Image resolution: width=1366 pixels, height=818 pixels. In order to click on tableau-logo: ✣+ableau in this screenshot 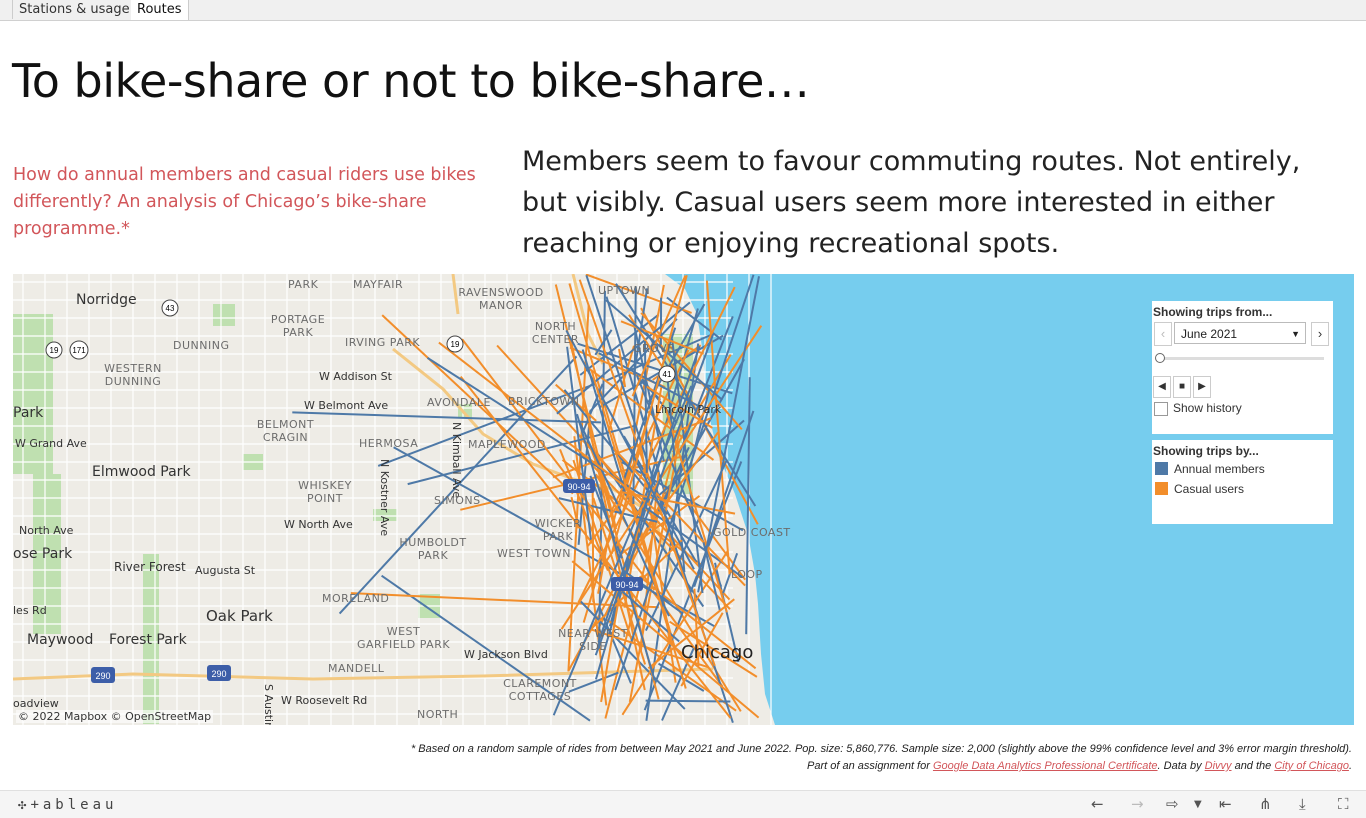, I will do `click(67, 805)`.